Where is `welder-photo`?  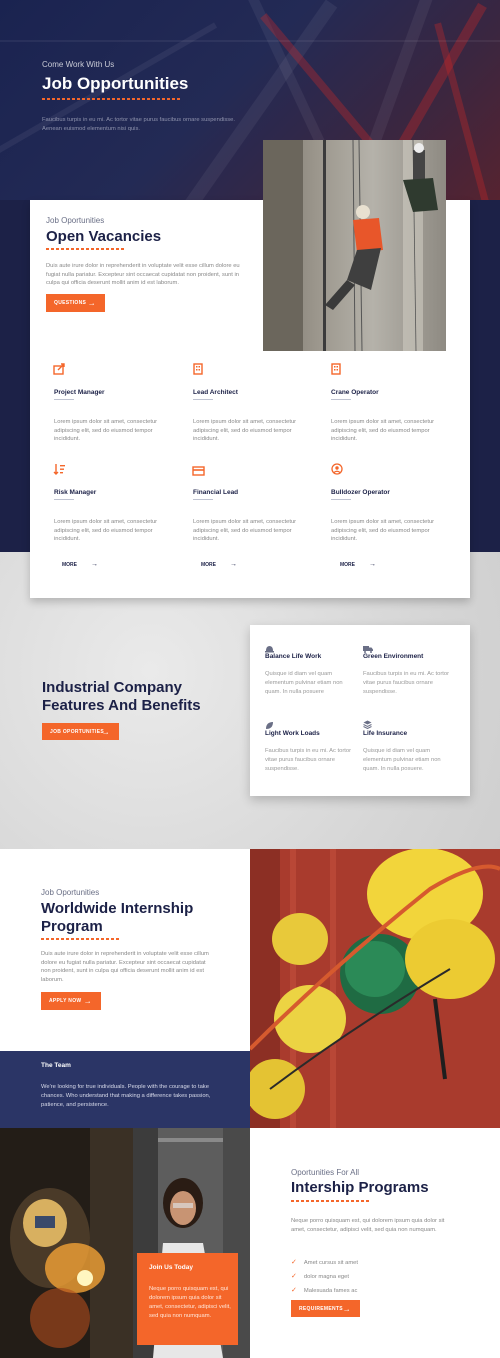 welder-photo is located at coordinates (66, 1243).